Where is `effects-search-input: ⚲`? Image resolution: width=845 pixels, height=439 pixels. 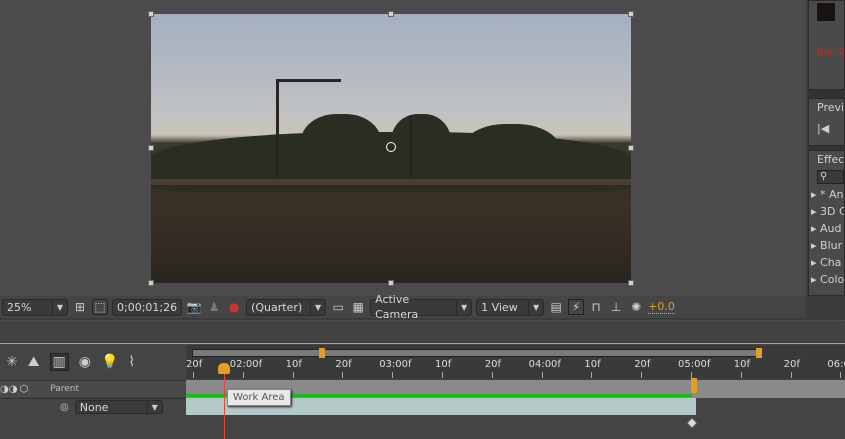
effects-search-input: ⚲ is located at coordinates (830, 177).